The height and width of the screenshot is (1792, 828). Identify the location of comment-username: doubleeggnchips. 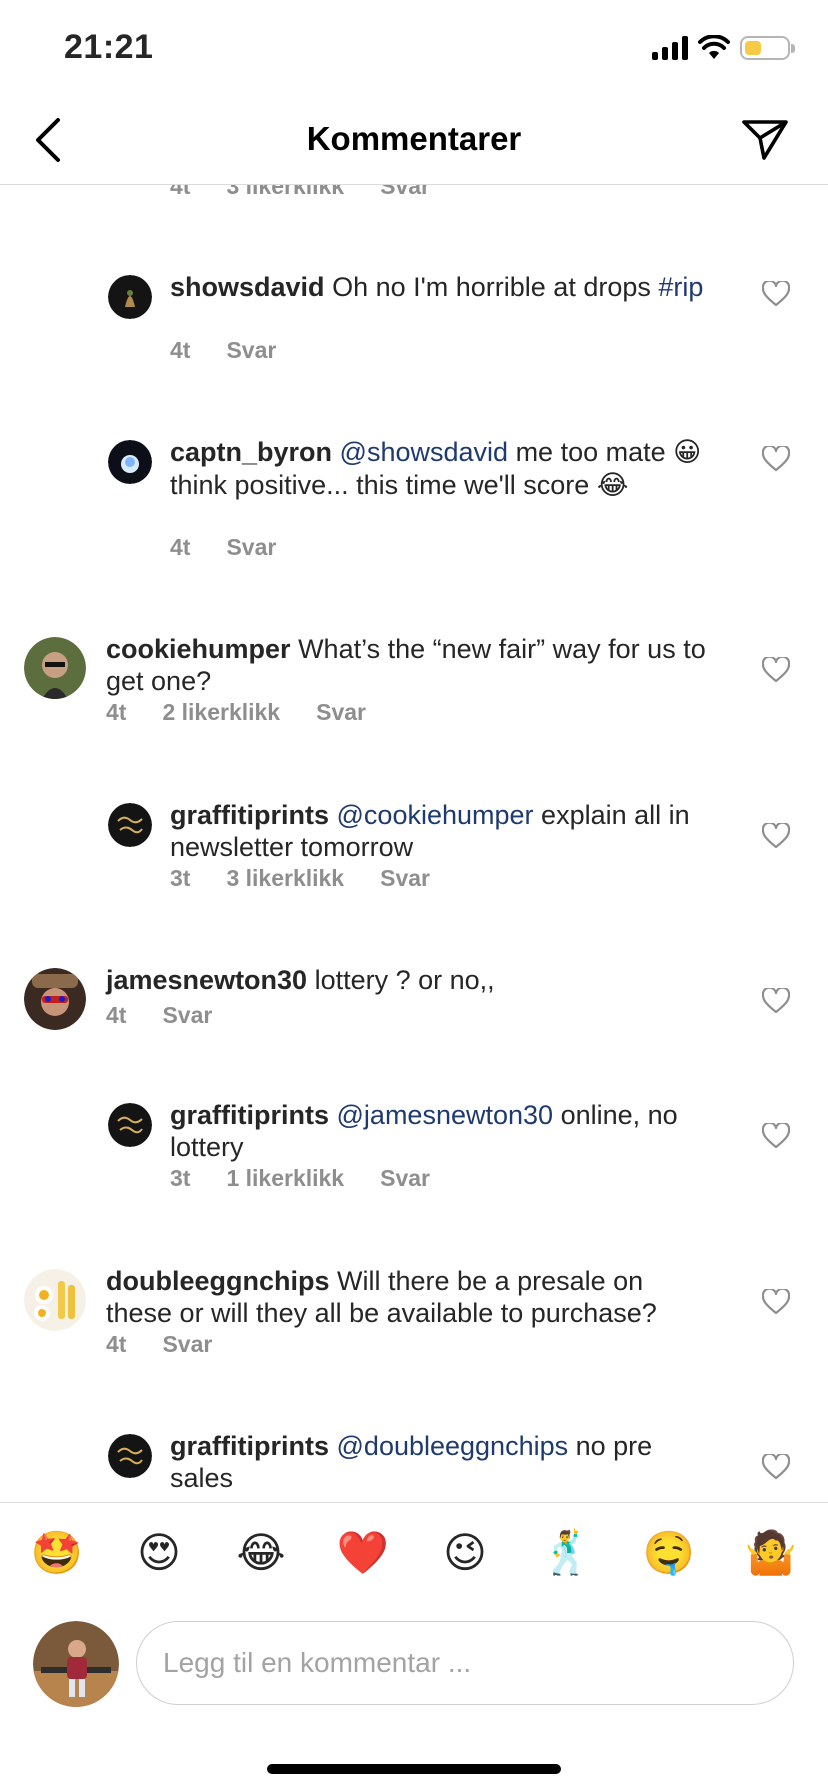
(218, 1281).